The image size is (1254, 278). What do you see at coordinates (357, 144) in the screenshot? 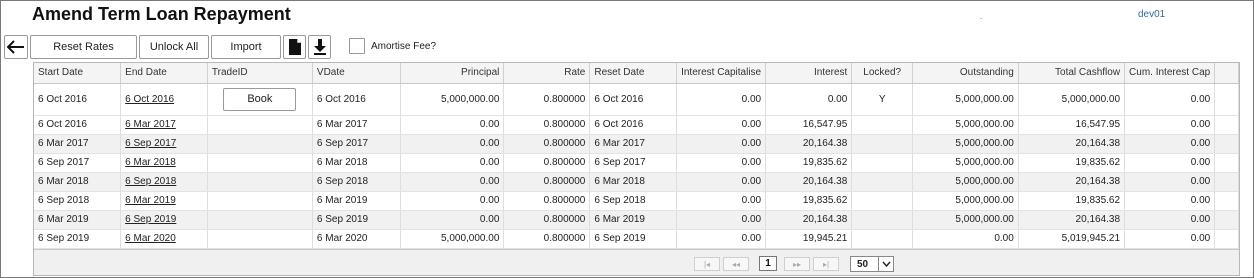
I see `cell-vdate: 6 Sep 2017` at bounding box center [357, 144].